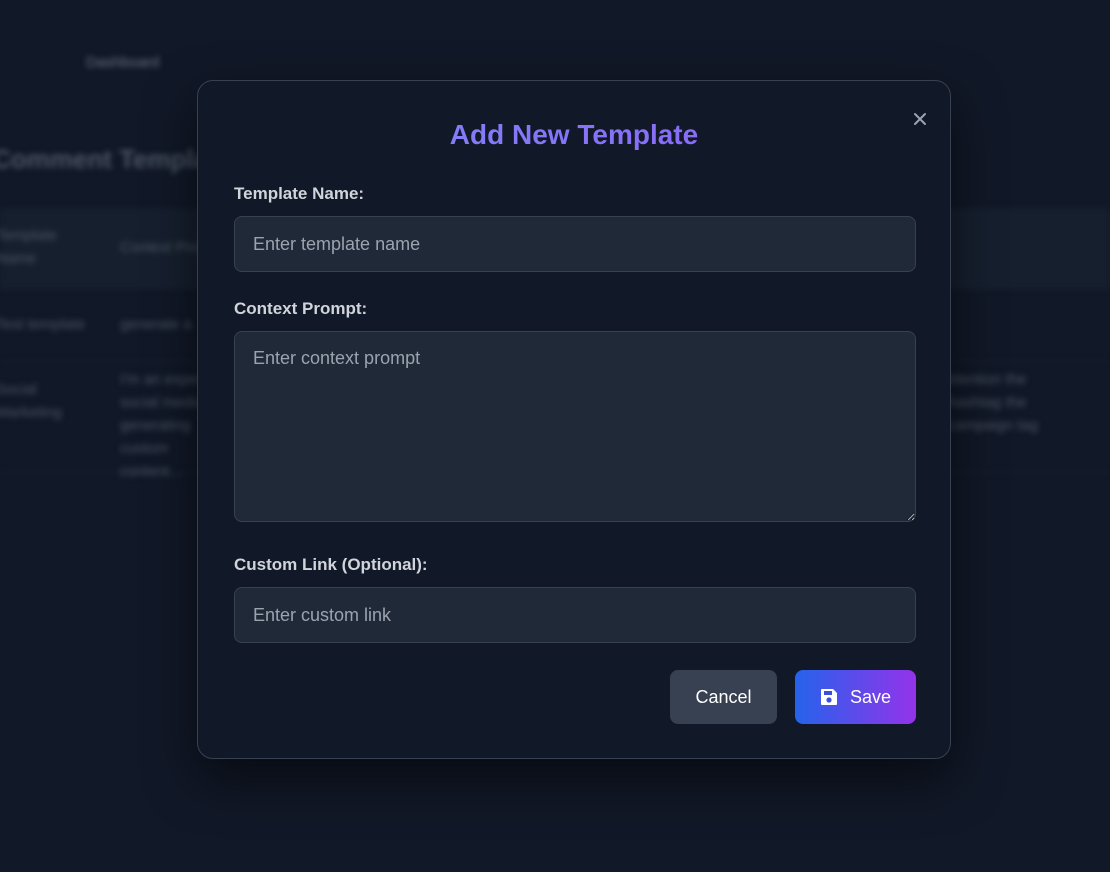 Image resolution: width=1110 pixels, height=872 pixels. Describe the element at coordinates (575, 615) in the screenshot. I see `custom-link-input` at that location.